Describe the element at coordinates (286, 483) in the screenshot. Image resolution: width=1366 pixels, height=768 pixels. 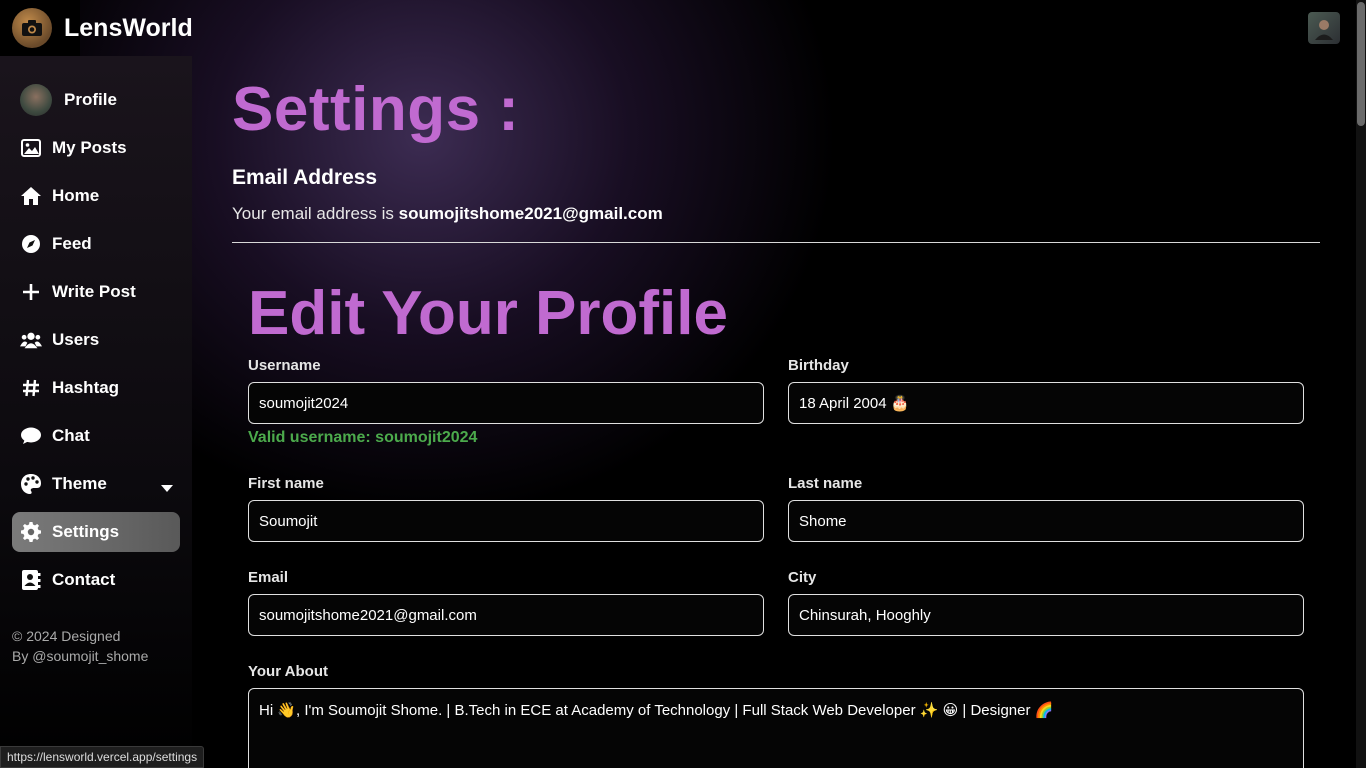
I see `first-name-label: First name` at that location.